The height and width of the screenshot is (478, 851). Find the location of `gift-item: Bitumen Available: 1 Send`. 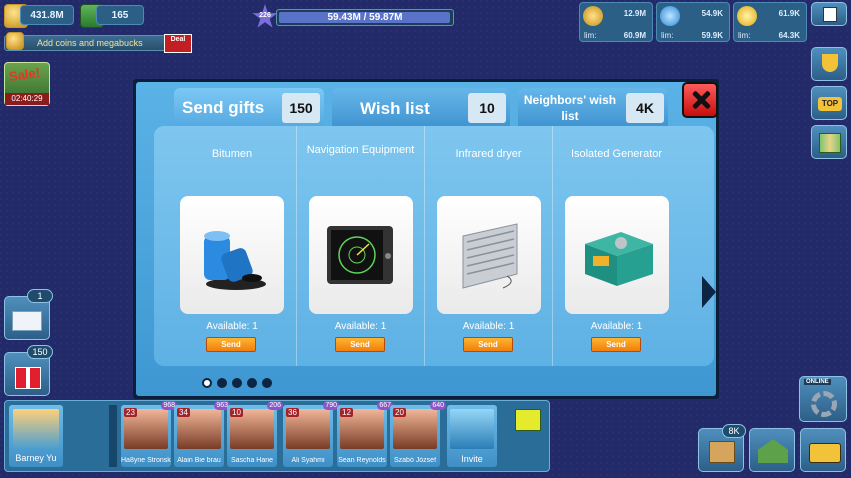

gift-item: Bitumen Available: 1 Send is located at coordinates (232, 246).